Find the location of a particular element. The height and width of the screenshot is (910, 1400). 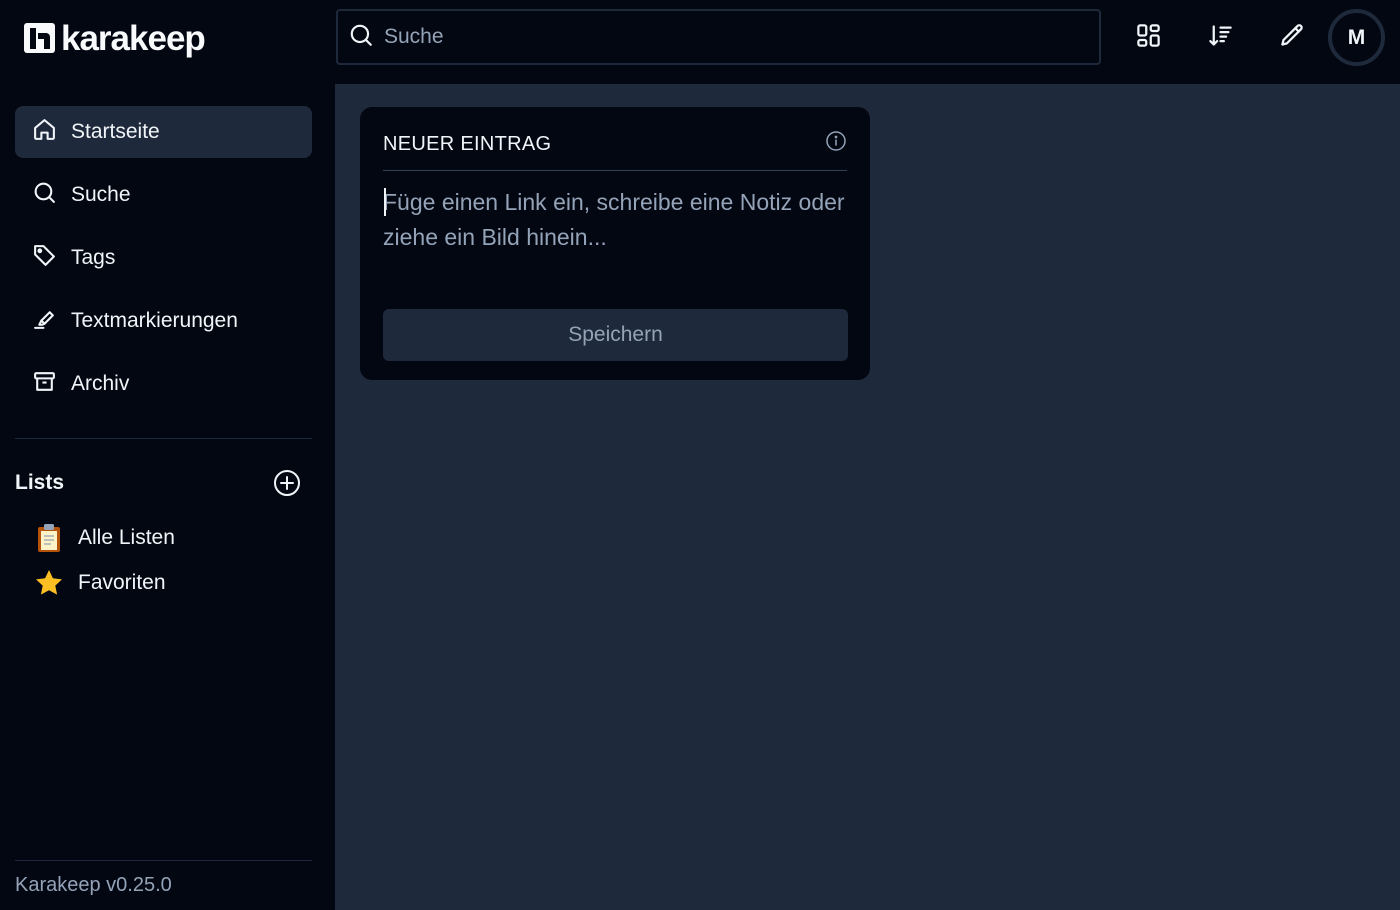

sidebar-footer-divider is located at coordinates (163, 860).